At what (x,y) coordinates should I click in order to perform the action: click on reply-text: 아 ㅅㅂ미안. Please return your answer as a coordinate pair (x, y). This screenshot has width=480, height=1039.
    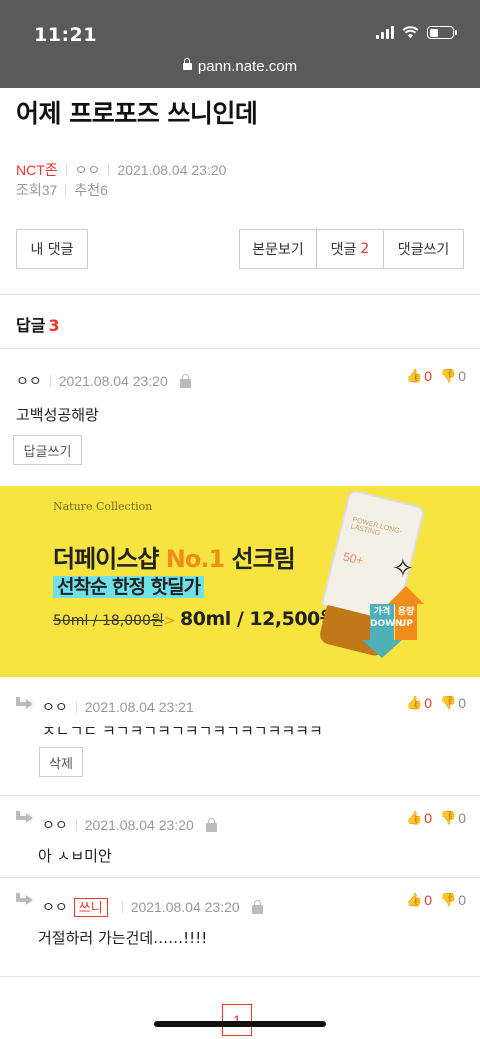
    Looking at the image, I should click on (75, 856).